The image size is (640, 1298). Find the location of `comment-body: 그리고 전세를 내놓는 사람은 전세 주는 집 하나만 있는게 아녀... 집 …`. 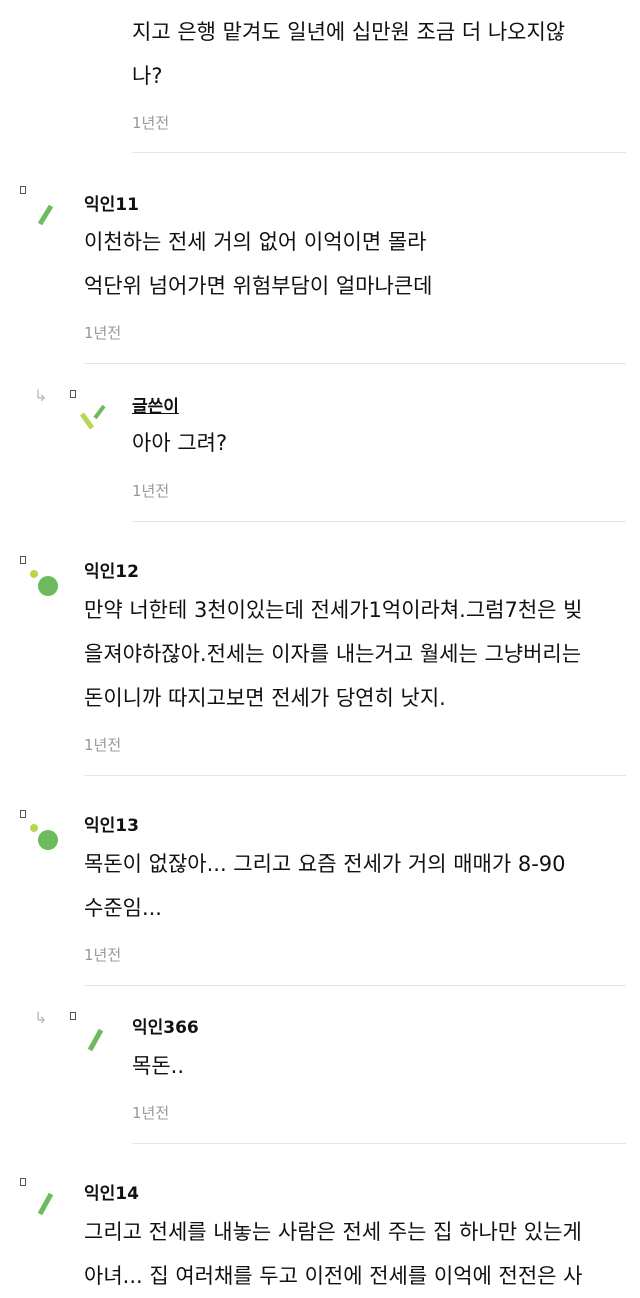

comment-body: 그리고 전세를 내놓는 사람은 전세 주는 집 하나만 있는게 아녀... 집 … is located at coordinates (333, 1254).